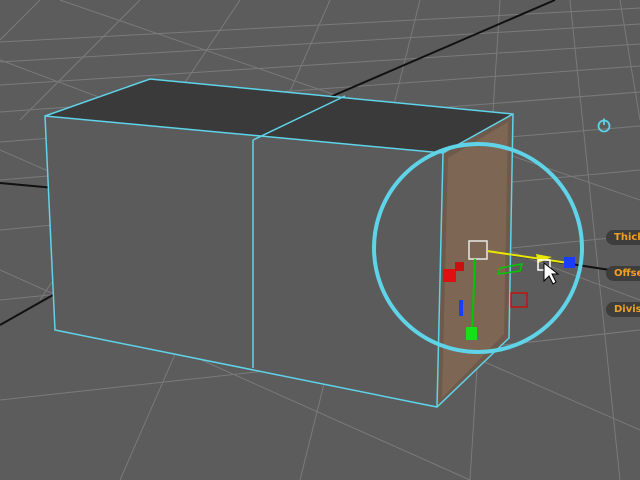  Describe the element at coordinates (449, 275) in the screenshot. I see `red-handle-cube` at that location.